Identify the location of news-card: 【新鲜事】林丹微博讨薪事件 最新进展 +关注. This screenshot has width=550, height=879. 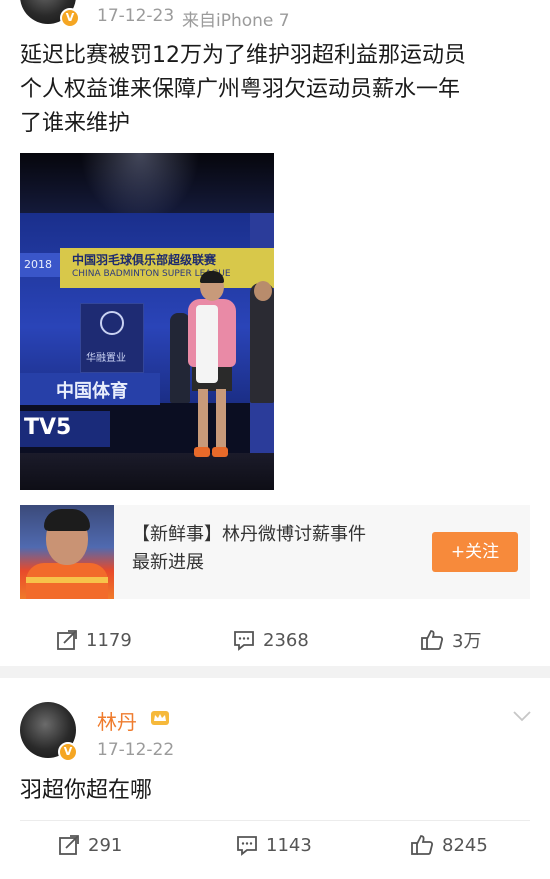
(275, 552).